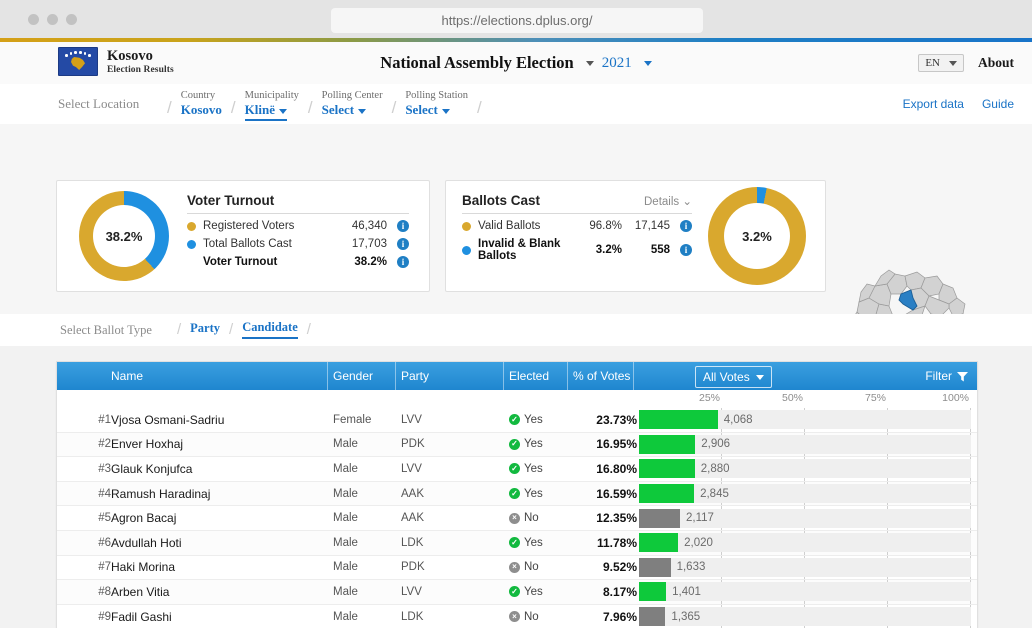  Describe the element at coordinates (517, 592) in the screenshot. I see `table-row: #8 Arben Vitia Male LVV ✓ Yes 8.17% 1,401` at that location.